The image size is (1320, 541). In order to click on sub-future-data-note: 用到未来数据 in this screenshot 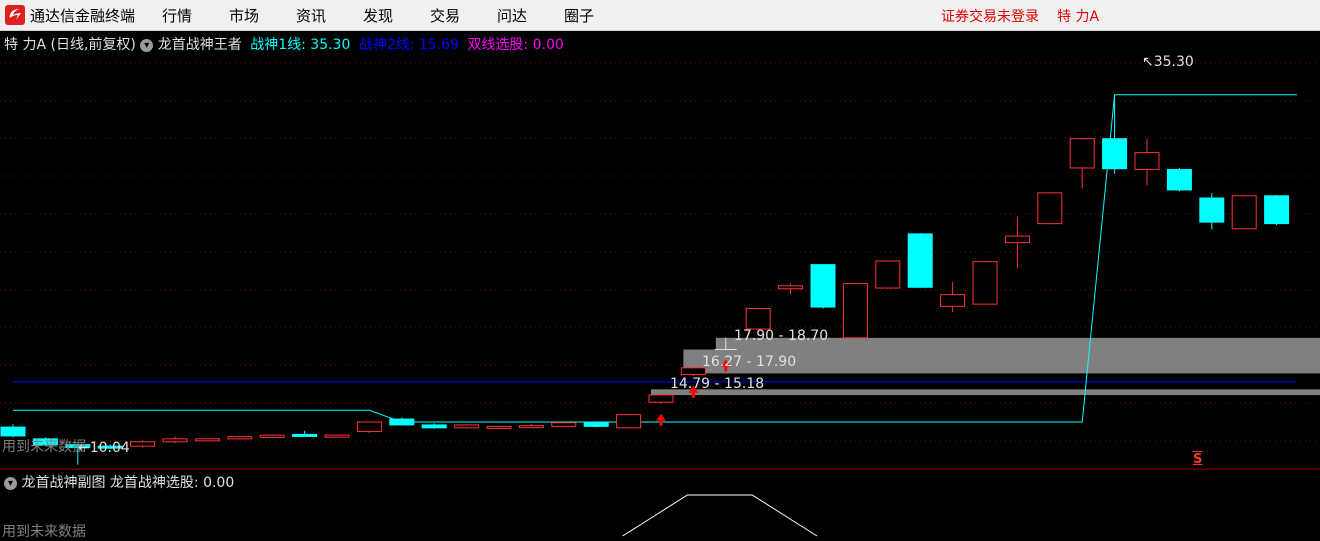, I will do `click(44, 532)`.